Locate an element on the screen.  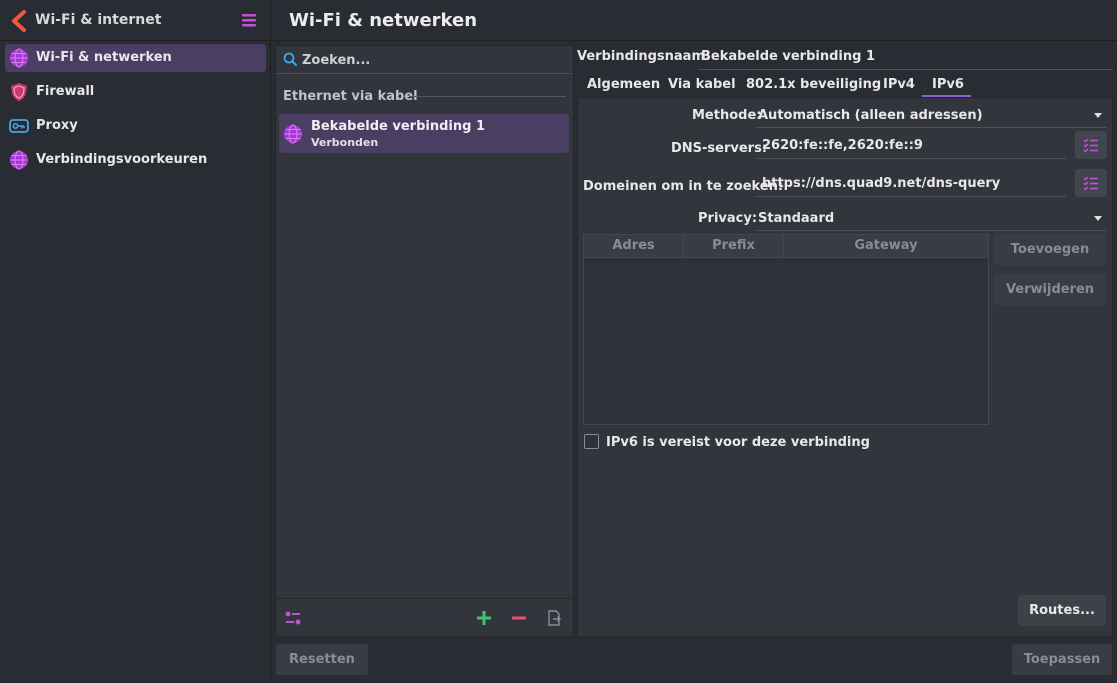
sidebar-item-firewall: Firewall is located at coordinates (135, 92).